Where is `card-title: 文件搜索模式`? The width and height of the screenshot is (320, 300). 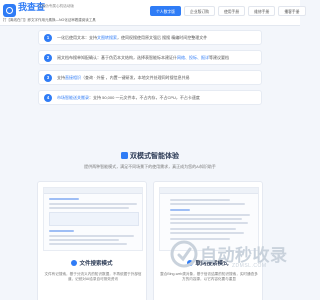 card-title: 文件搜索模式 is located at coordinates (92, 263).